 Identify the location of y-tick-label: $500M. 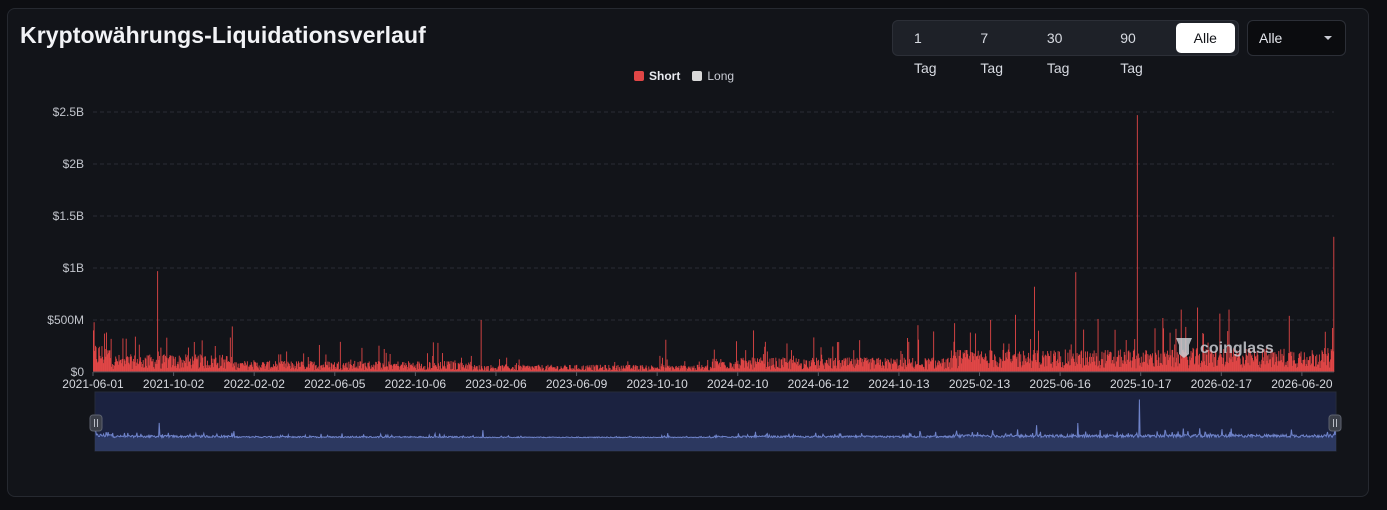
(65, 320).